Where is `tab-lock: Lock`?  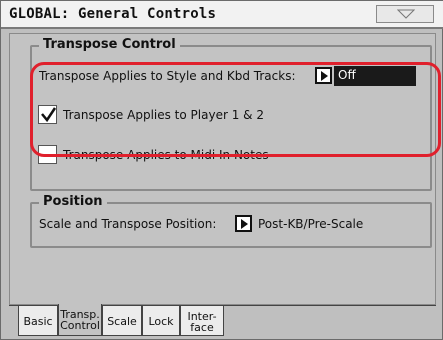
tab-lock: Lock is located at coordinates (161, 321).